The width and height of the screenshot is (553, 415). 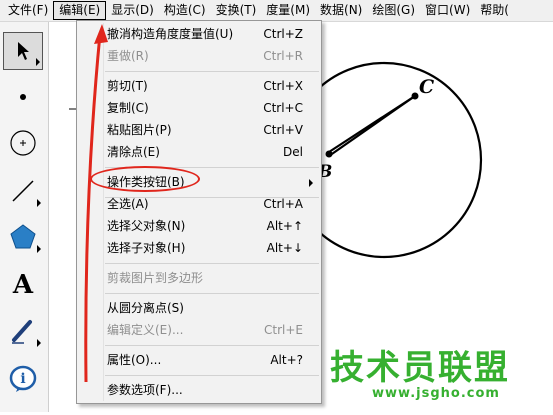 What do you see at coordinates (199, 360) in the screenshot?
I see `menu-item-properties: 属性(O)... Alt+?` at bounding box center [199, 360].